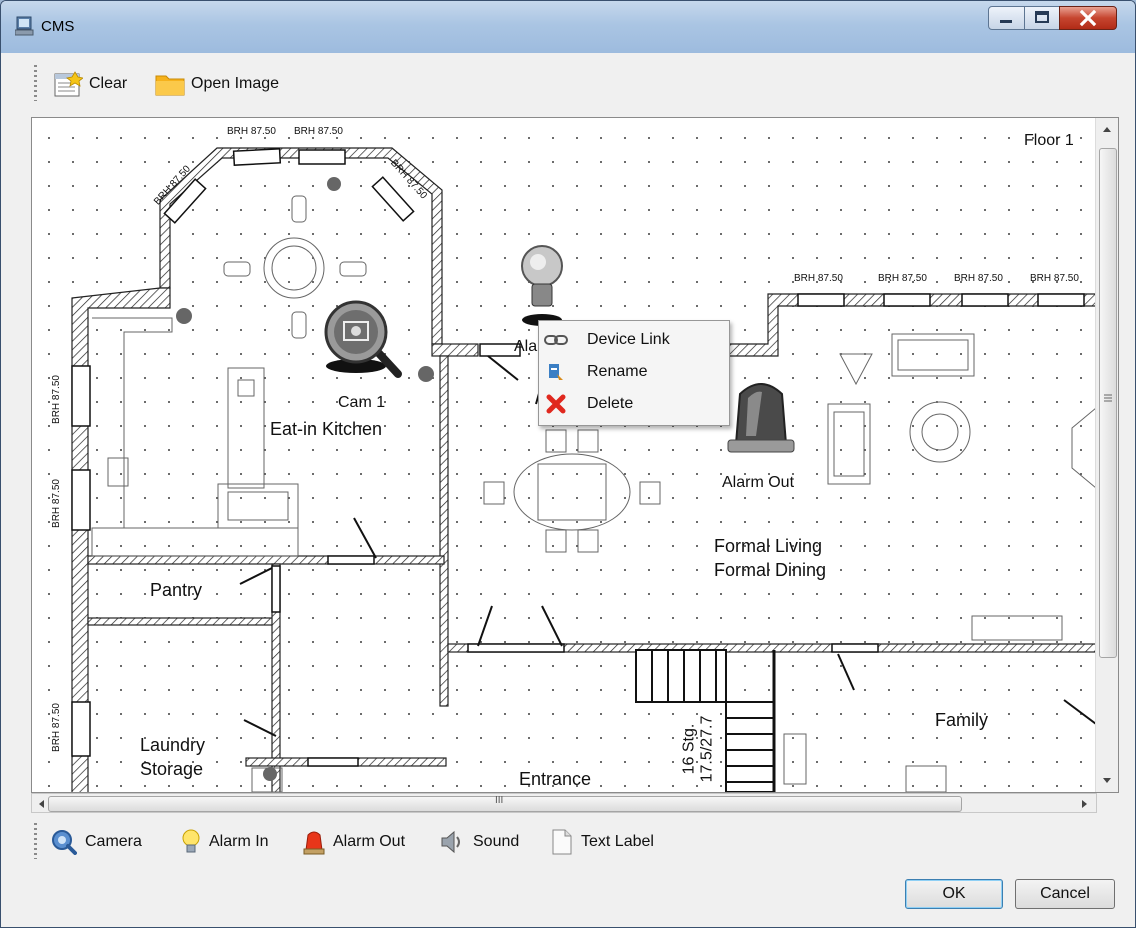 The image size is (1136, 928). Describe the element at coordinates (1107, 129) in the screenshot. I see `scroll-up-icon` at that location.